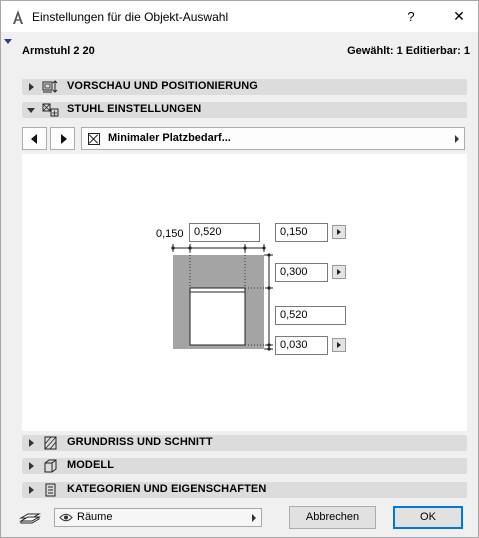 The height and width of the screenshot is (538, 479). What do you see at coordinates (301, 232) in the screenshot?
I see `right-clearance-field: 0,150` at bounding box center [301, 232].